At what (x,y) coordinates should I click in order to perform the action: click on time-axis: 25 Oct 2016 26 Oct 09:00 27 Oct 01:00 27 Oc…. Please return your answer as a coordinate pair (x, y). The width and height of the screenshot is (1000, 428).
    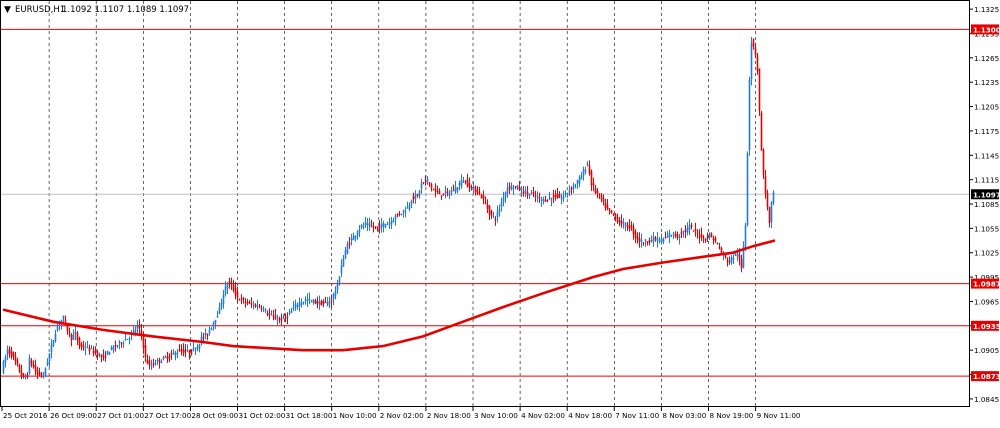
    Looking at the image, I should click on (401, 413).